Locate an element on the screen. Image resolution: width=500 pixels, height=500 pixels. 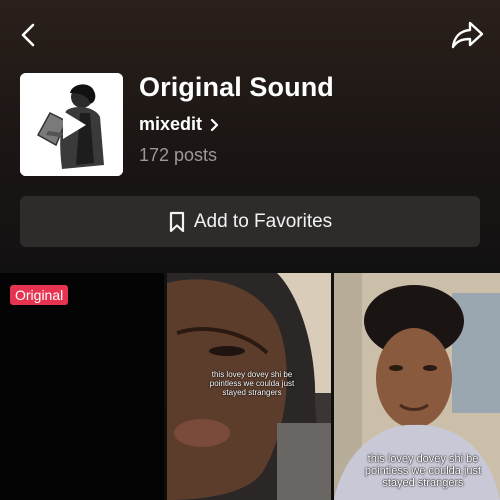
bookmark-icon is located at coordinates (176, 221).